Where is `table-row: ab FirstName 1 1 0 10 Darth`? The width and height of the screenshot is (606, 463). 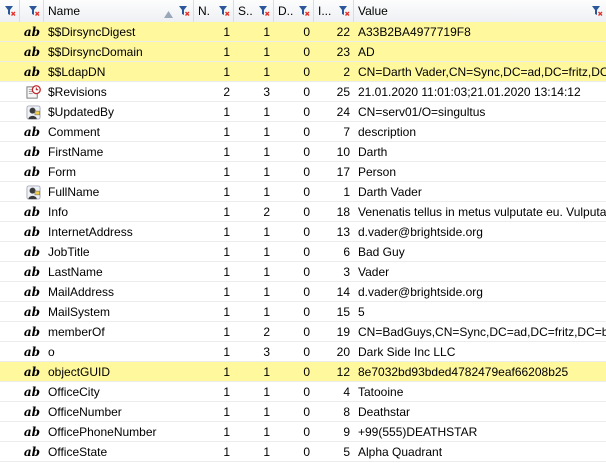
table-row: ab FirstName 1 1 0 10 Darth is located at coordinates (303, 152).